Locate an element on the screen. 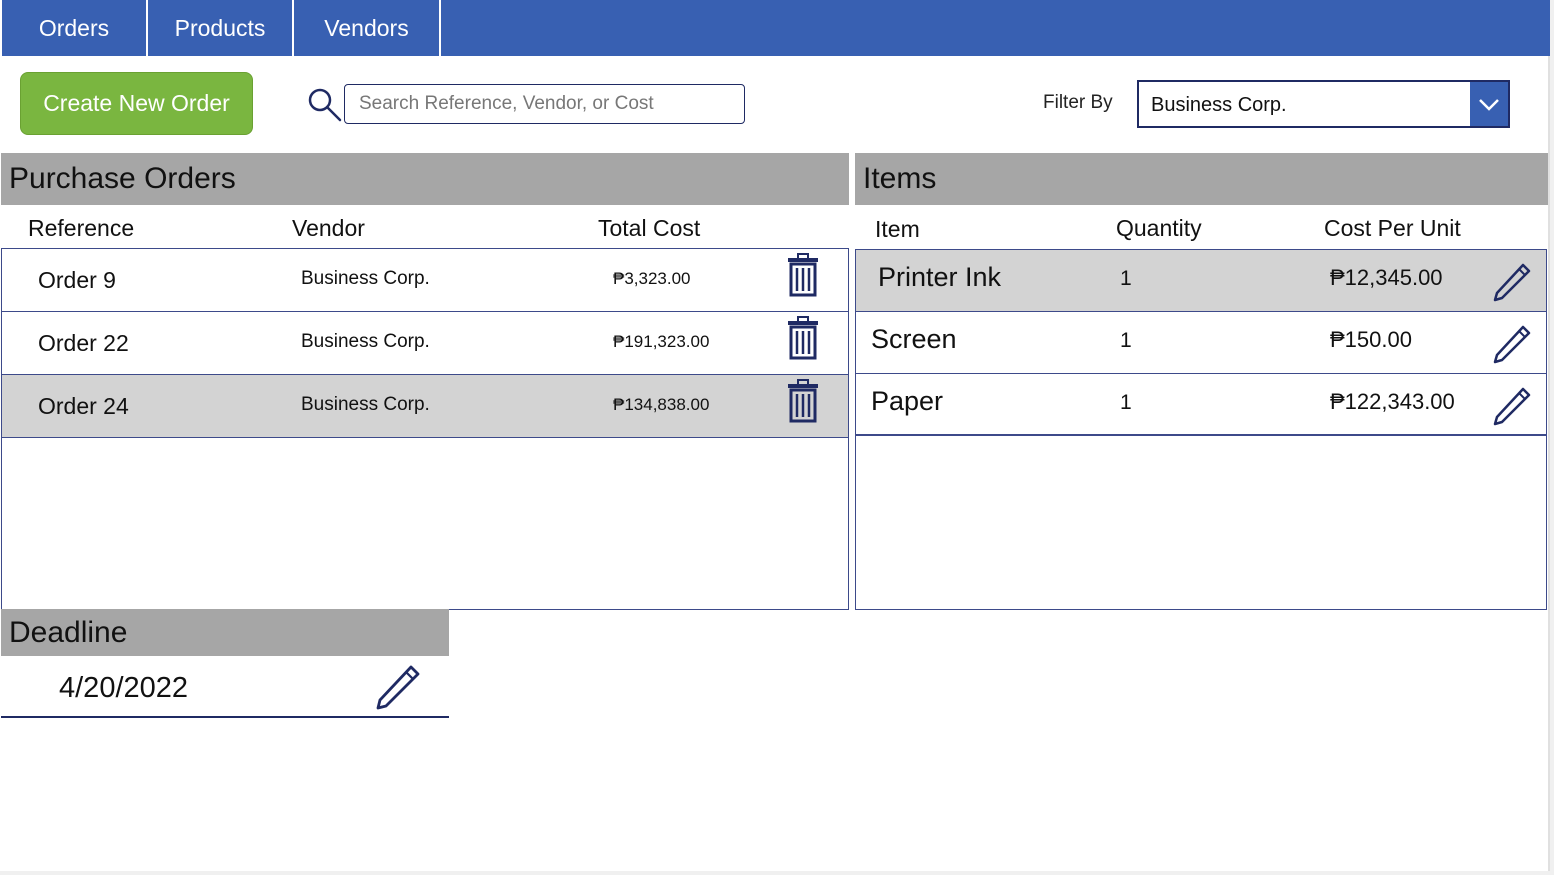 The height and width of the screenshot is (875, 1554). item-name: Printer Ink is located at coordinates (940, 277).